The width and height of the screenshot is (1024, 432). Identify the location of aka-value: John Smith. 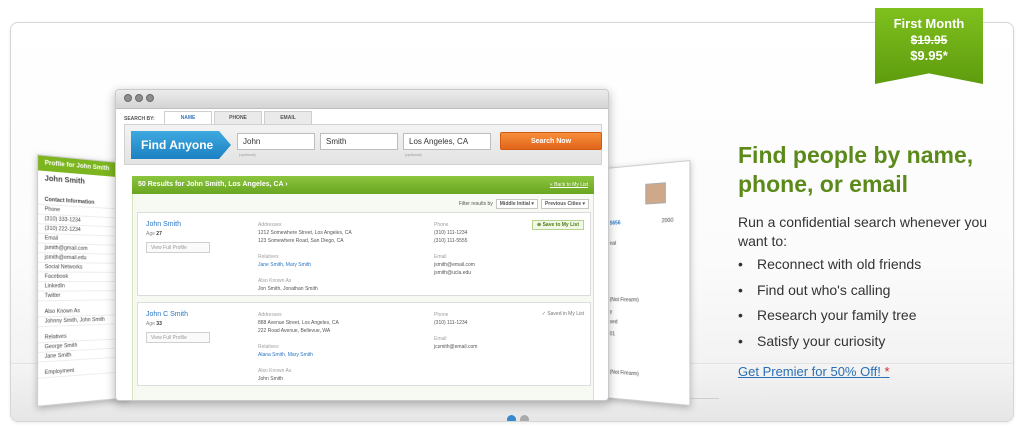
(271, 379).